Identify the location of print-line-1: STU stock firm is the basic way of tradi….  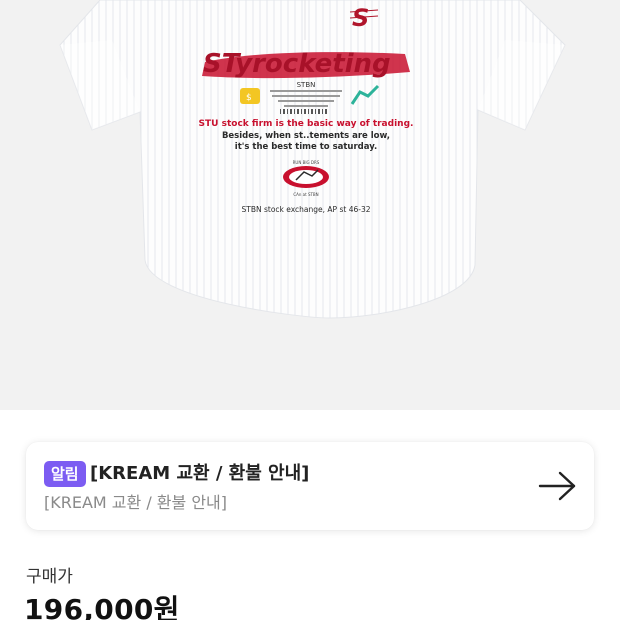
(306, 124).